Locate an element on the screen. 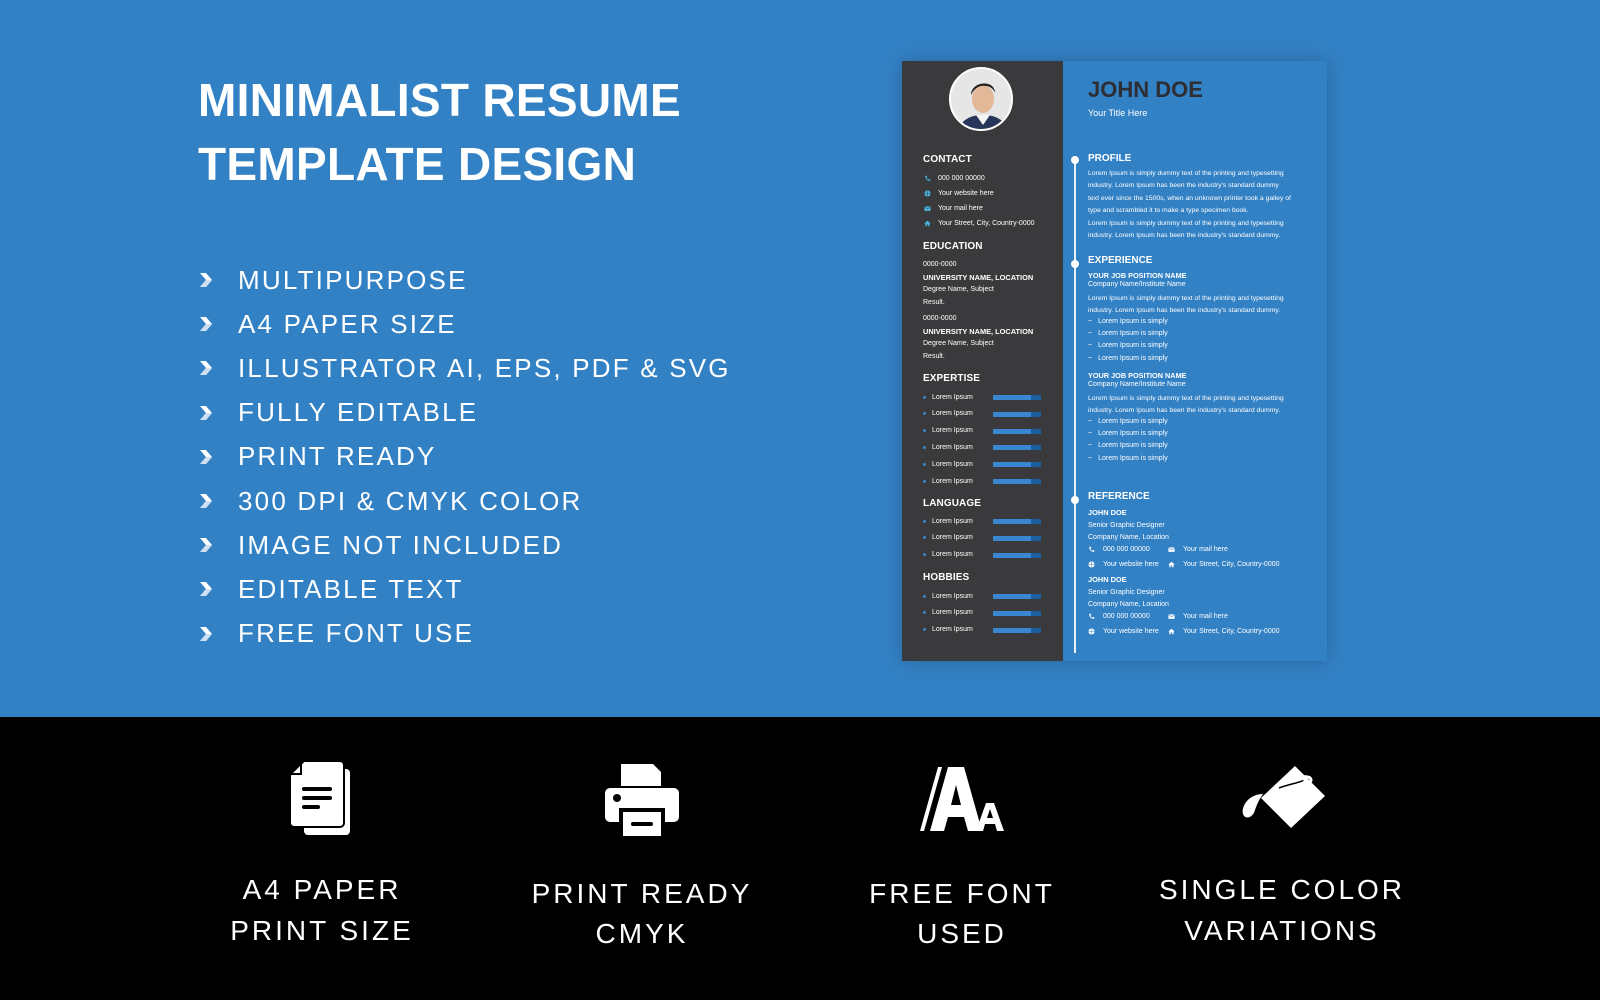 This screenshot has height=1000, width=1600. contact-website-text: Your website here is located at coordinates (966, 193).